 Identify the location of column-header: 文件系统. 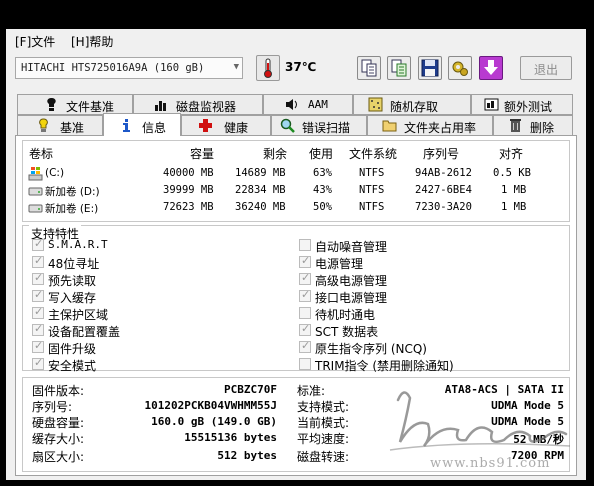
(373, 153).